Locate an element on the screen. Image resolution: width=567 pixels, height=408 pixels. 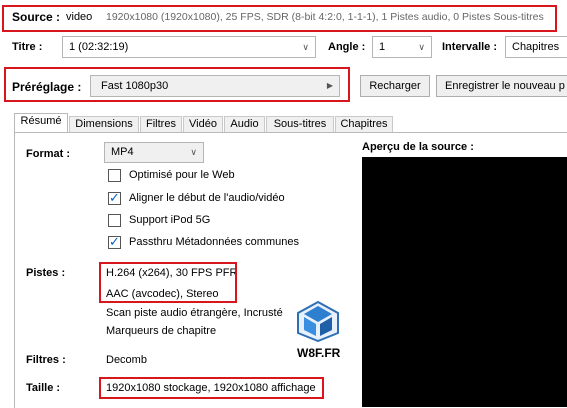
taille-label: Taille : is located at coordinates (43, 388).